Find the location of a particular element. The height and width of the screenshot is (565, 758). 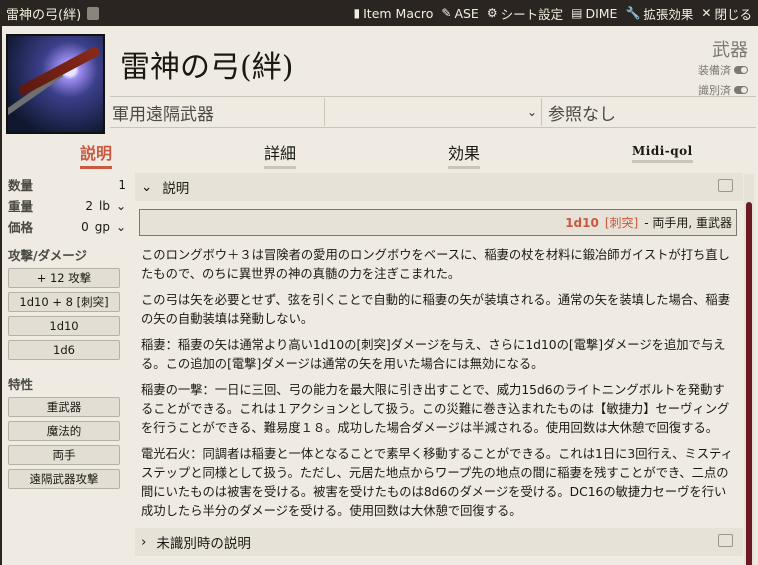

identified-toggle-icon is located at coordinates (741, 90).